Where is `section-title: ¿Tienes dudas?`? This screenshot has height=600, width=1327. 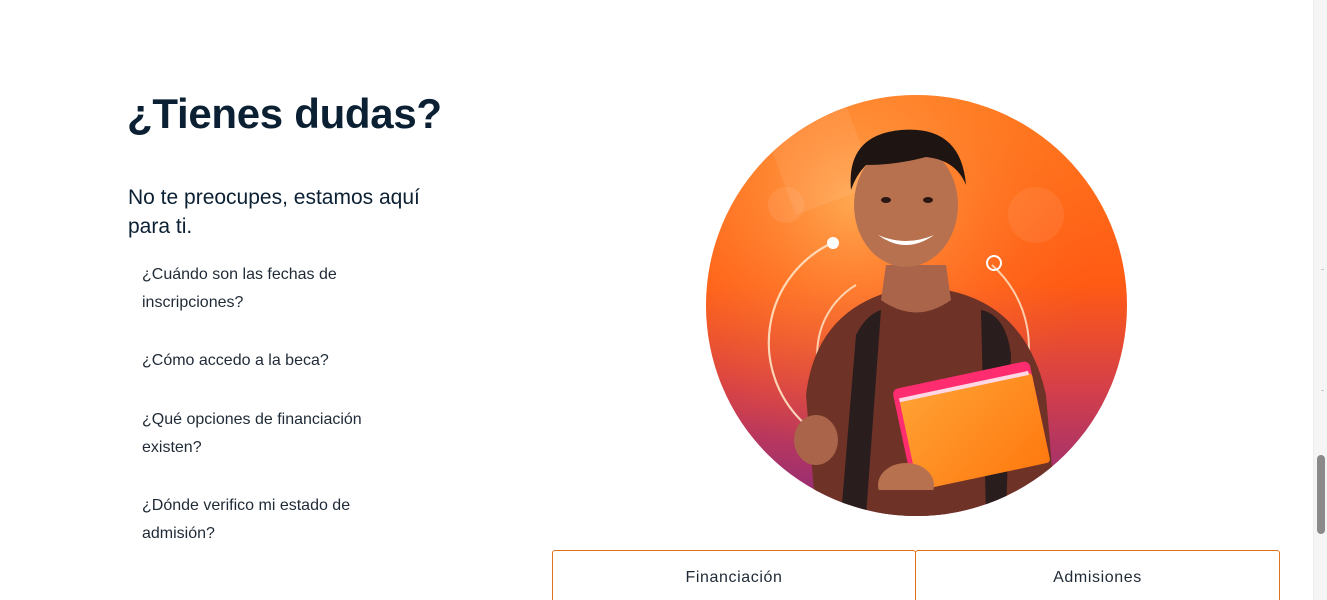 section-title: ¿Tienes dudas? is located at coordinates (284, 113).